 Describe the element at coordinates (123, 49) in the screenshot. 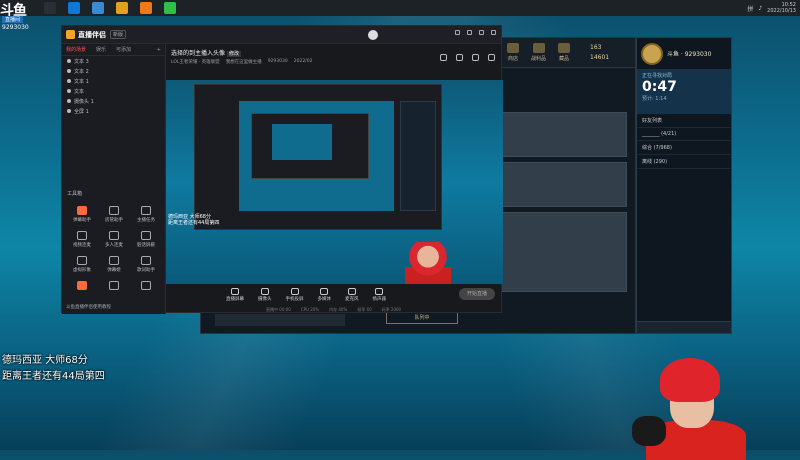

I see `tab-addable: 可添加` at that location.